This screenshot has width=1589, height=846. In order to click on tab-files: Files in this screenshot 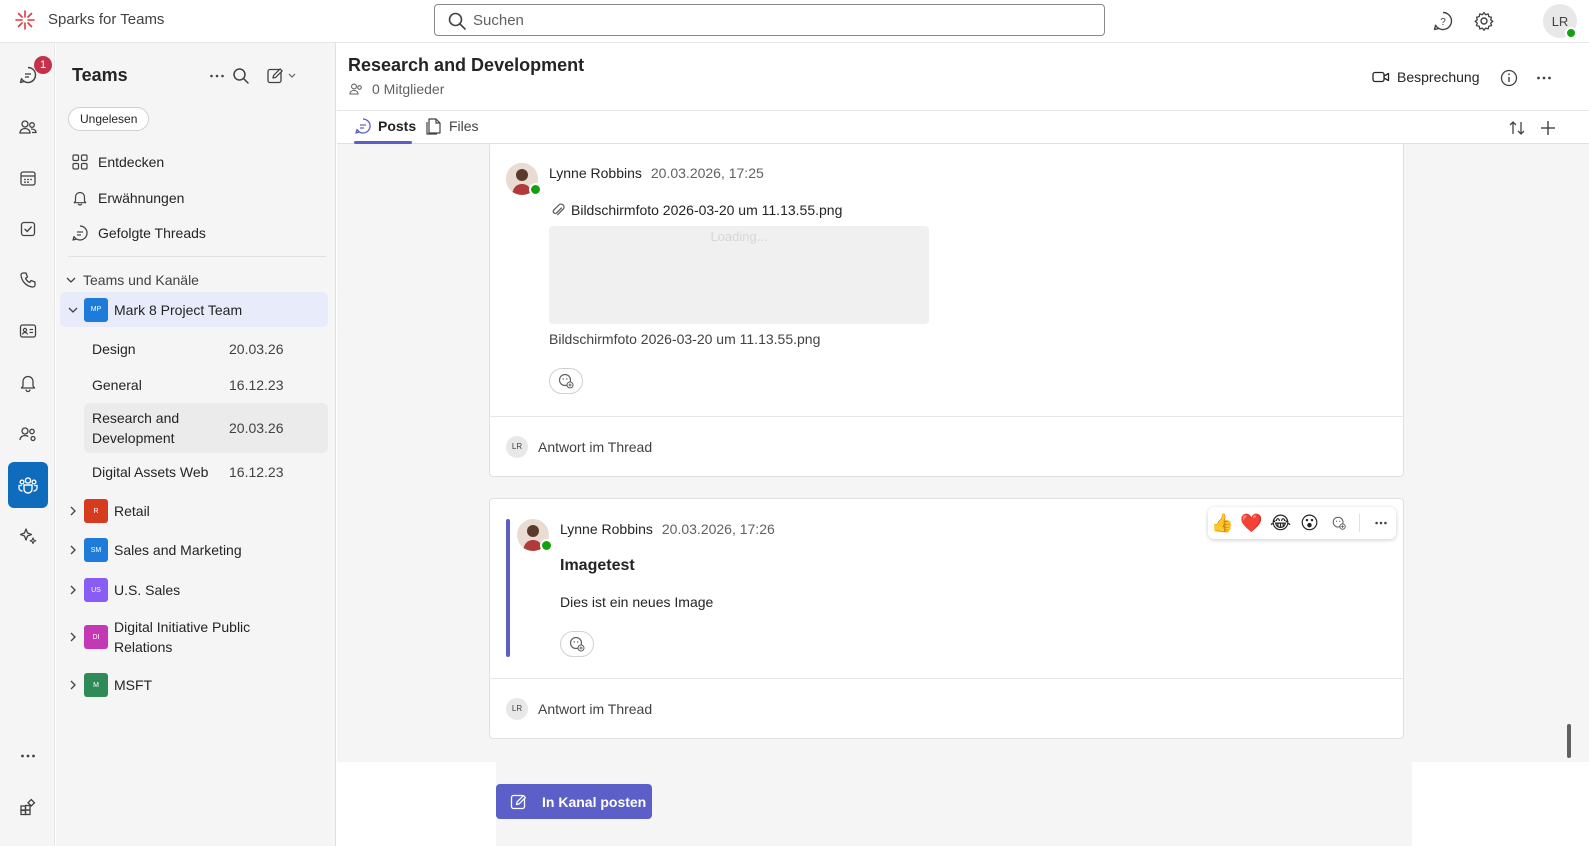, I will do `click(452, 126)`.